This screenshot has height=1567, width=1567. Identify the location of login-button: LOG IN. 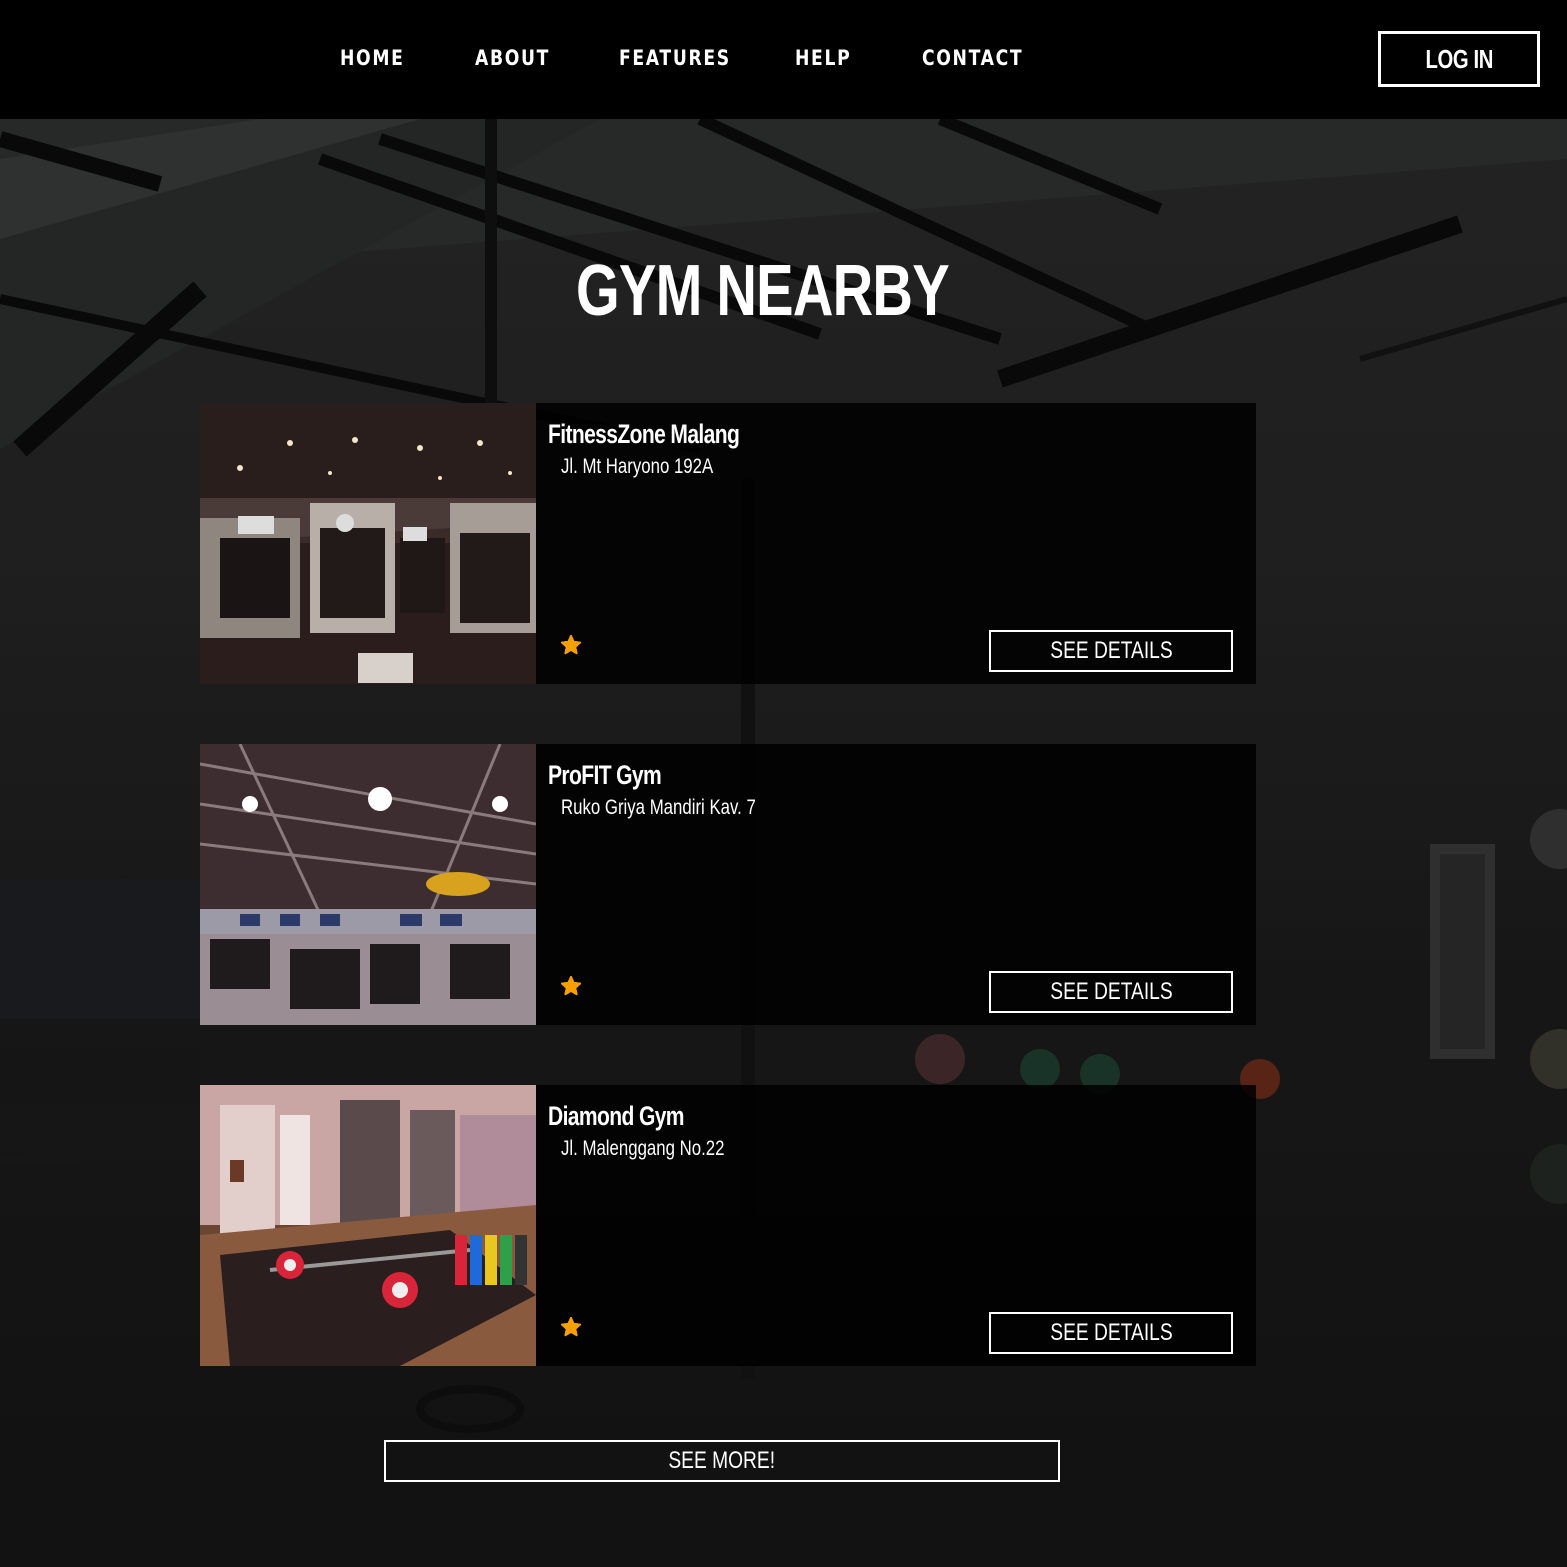
(1459, 59).